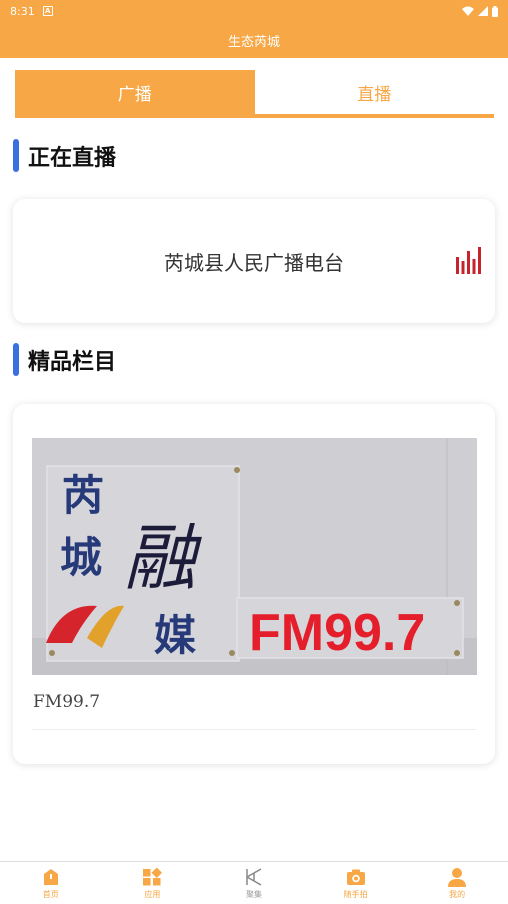  I want to click on program-image-text: 媒, so click(175, 635).